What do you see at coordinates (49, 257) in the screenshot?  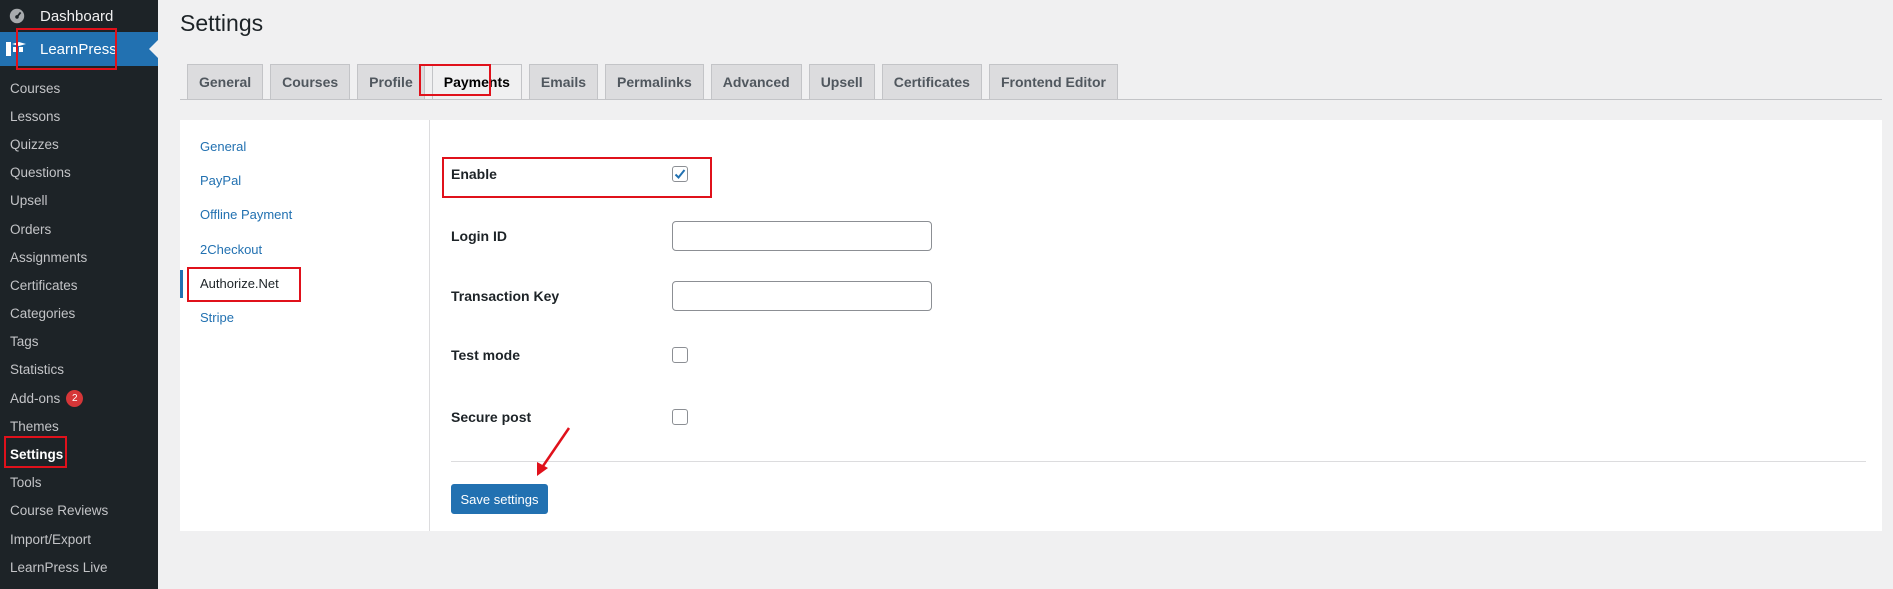 I see `sidebar-item-label: Assignments` at bounding box center [49, 257].